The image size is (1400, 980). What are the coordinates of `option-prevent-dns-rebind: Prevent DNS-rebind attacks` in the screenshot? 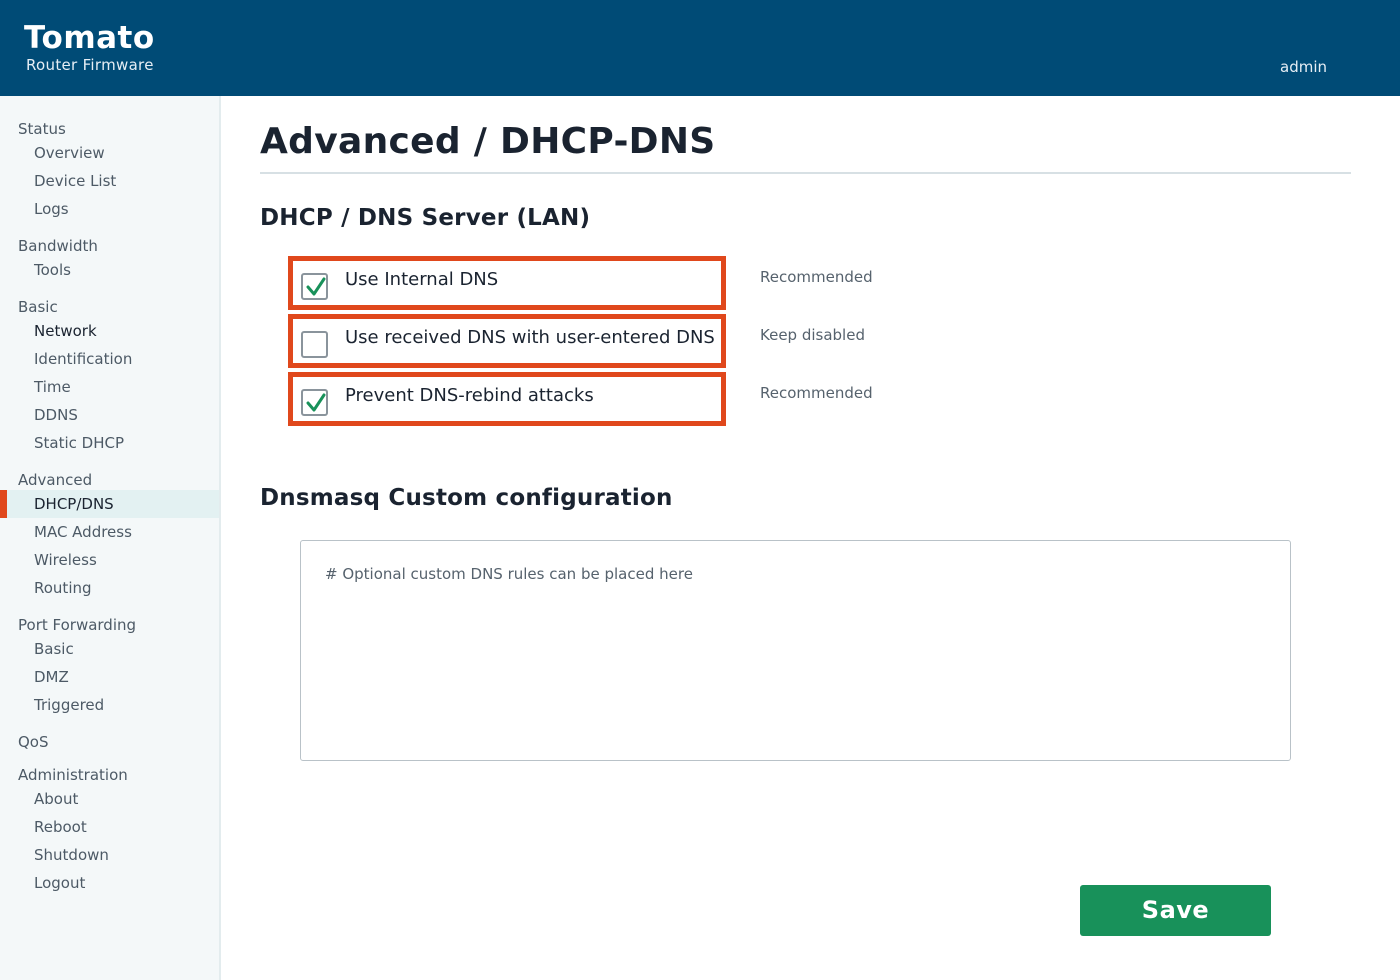 It's located at (507, 399).